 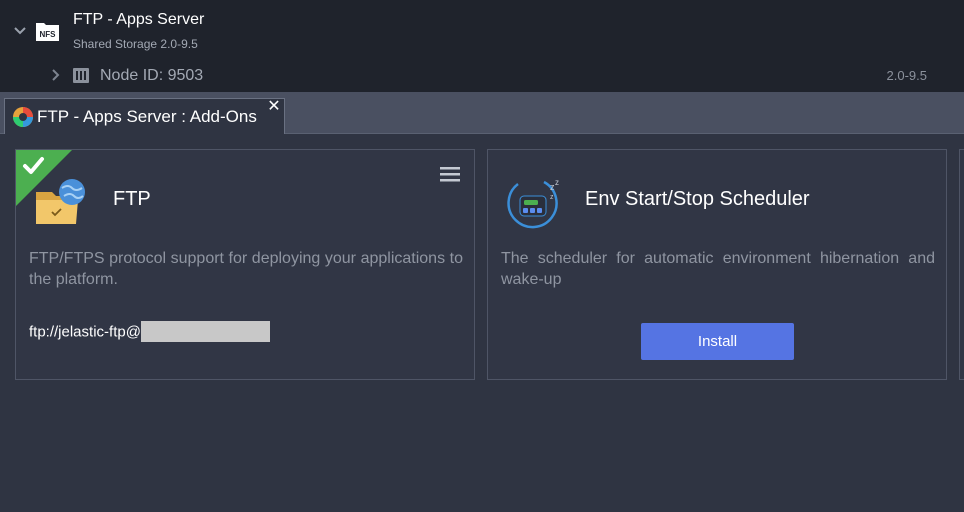 What do you see at coordinates (20, 31) in the screenshot?
I see `chevron-down-icon` at bounding box center [20, 31].